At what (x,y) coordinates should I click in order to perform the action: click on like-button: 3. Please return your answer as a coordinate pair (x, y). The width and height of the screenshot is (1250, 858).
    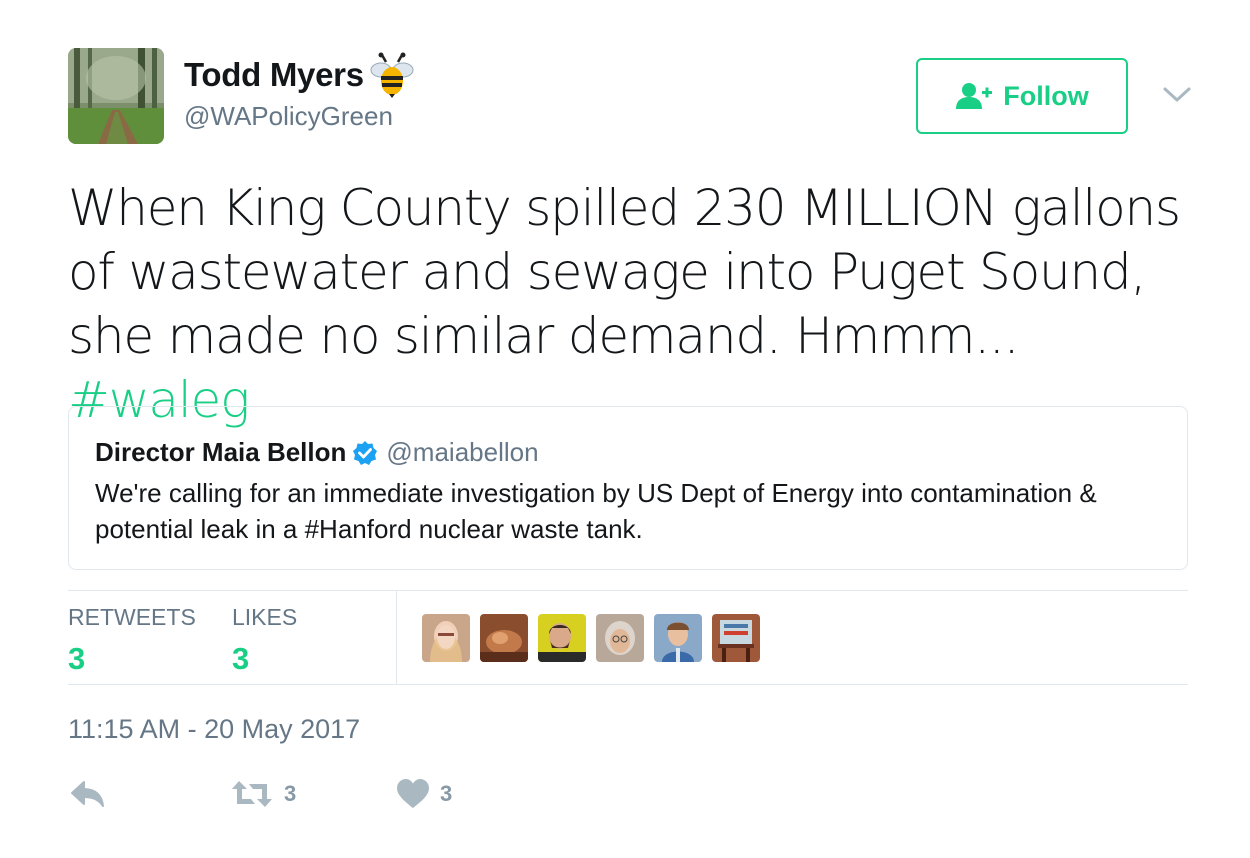
    Looking at the image, I should click on (424, 794).